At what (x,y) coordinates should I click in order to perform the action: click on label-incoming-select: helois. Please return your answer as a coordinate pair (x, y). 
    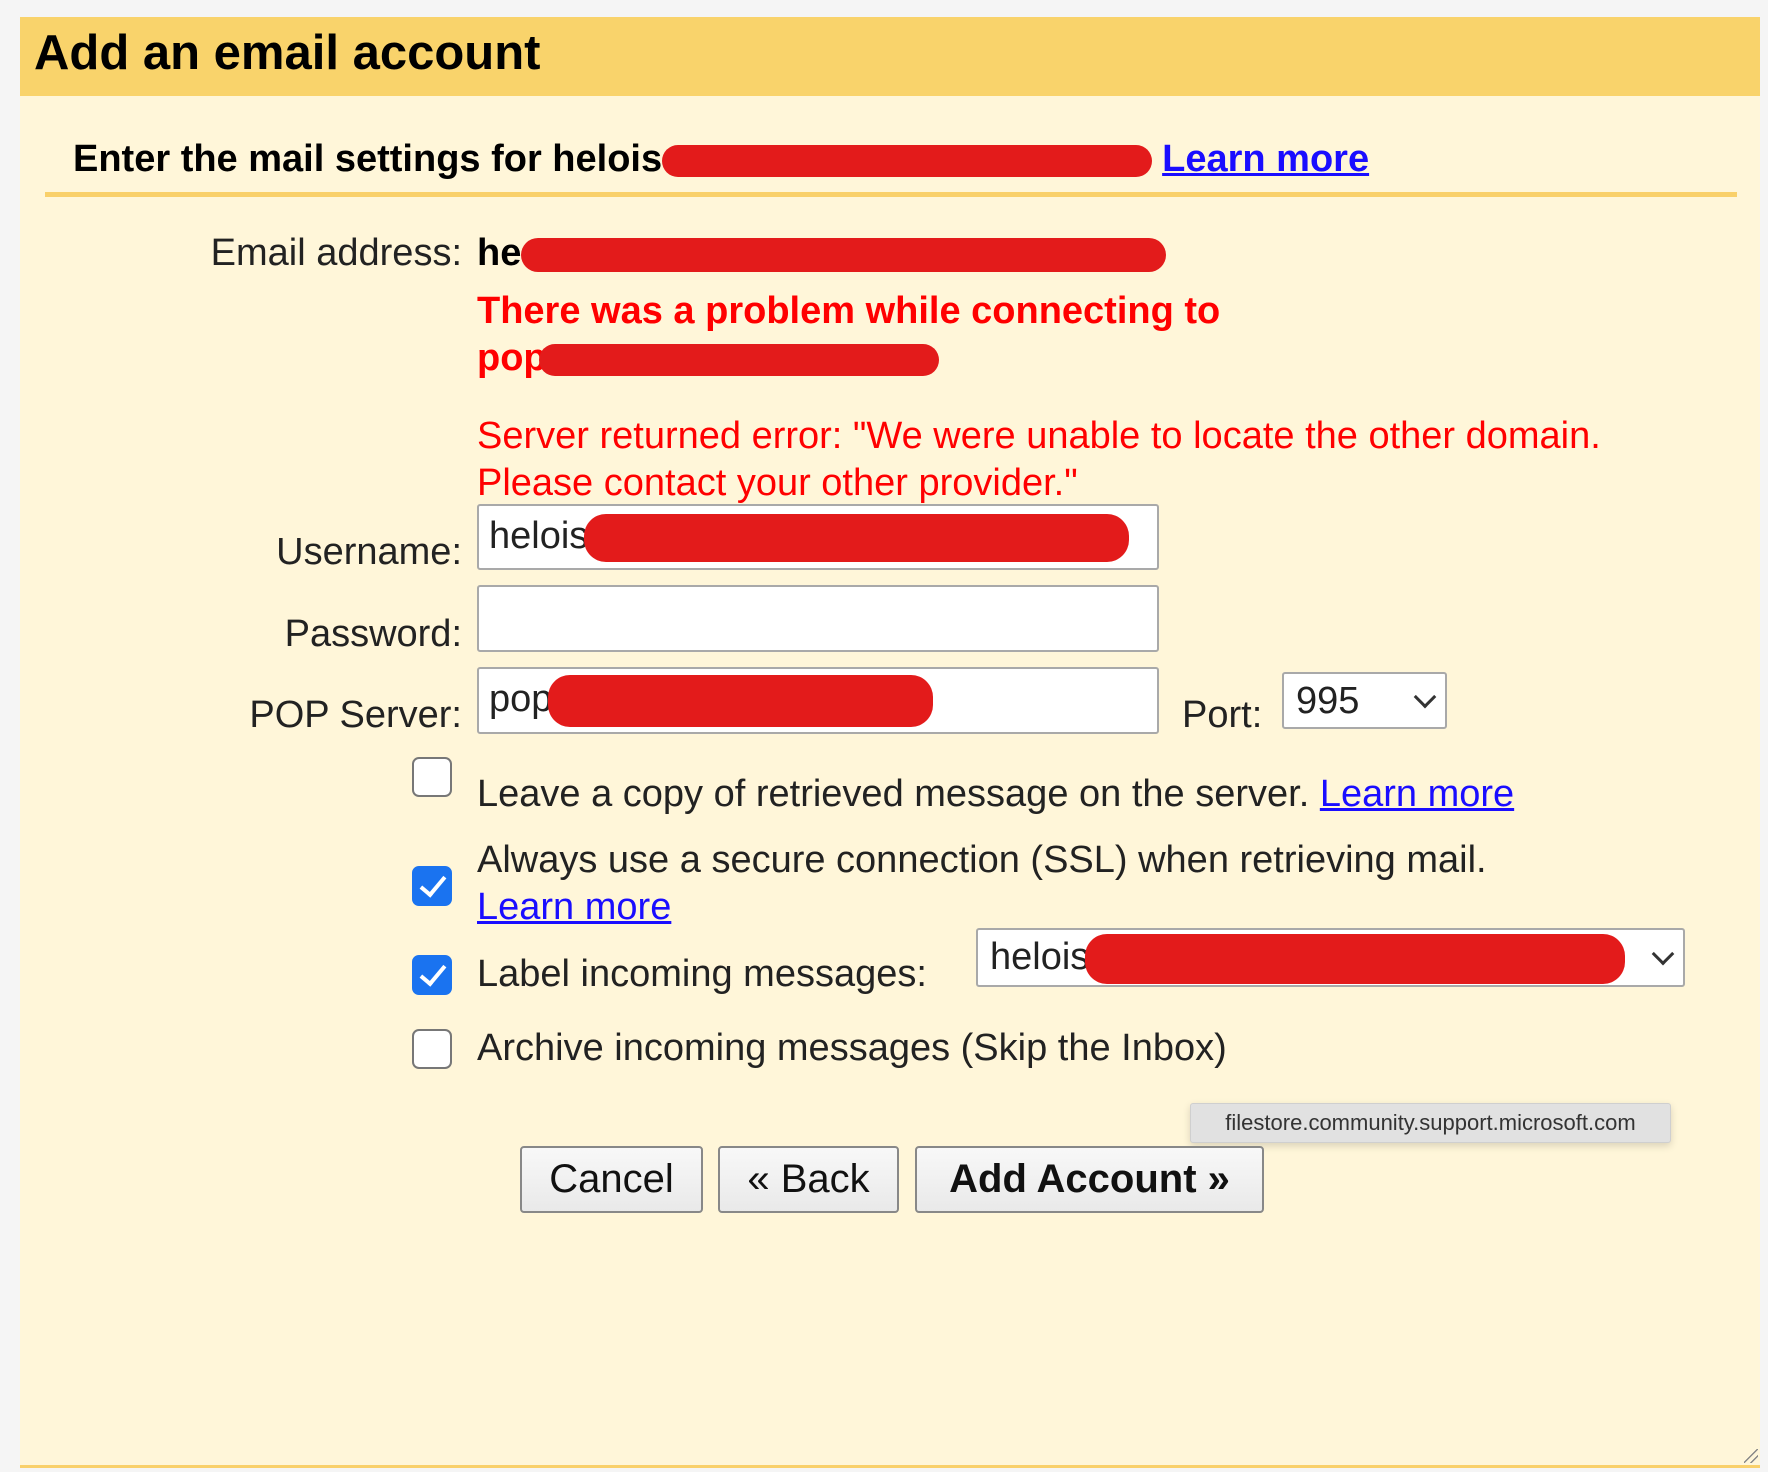
    Looking at the image, I should click on (1330, 957).